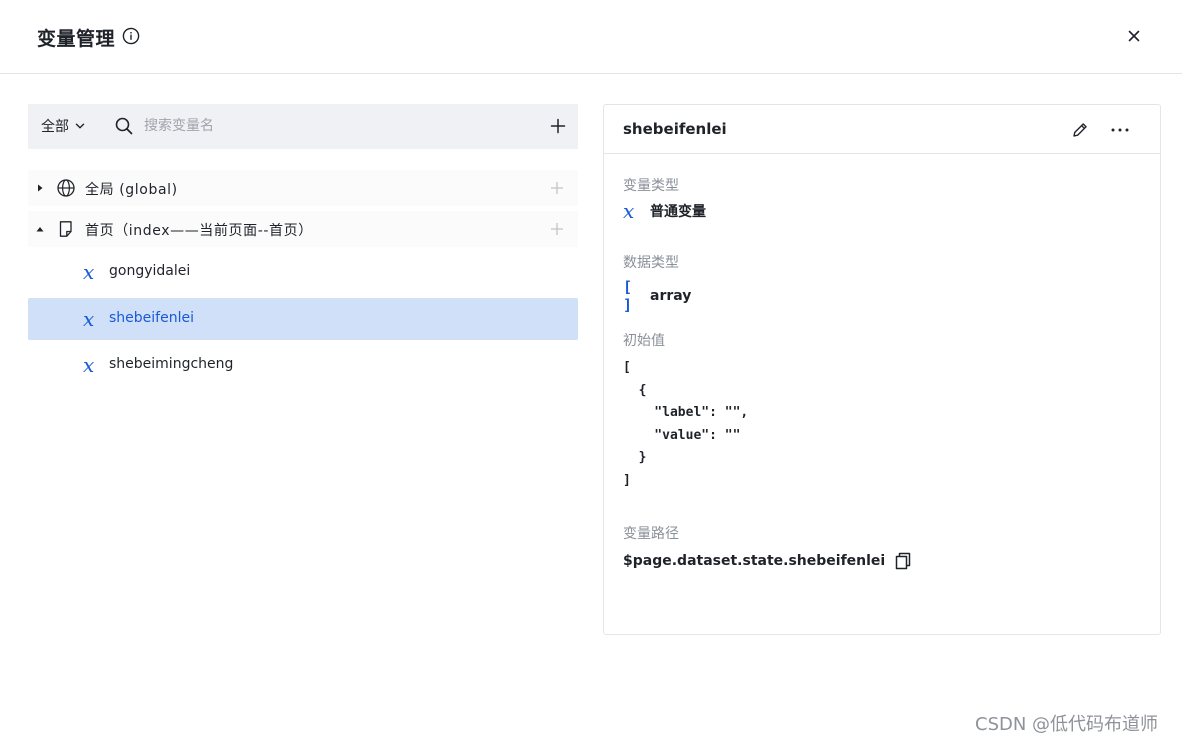 The image size is (1182, 740). I want to click on dialog-title: 变量管理, so click(76, 39).